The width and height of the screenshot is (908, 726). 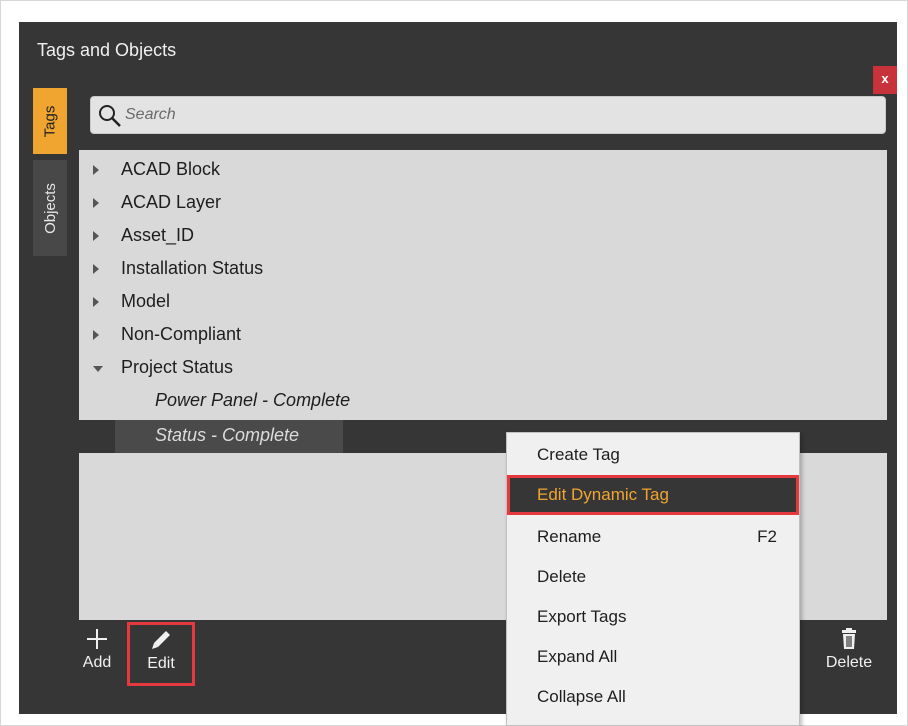 I want to click on close-button: x, so click(x=885, y=80).